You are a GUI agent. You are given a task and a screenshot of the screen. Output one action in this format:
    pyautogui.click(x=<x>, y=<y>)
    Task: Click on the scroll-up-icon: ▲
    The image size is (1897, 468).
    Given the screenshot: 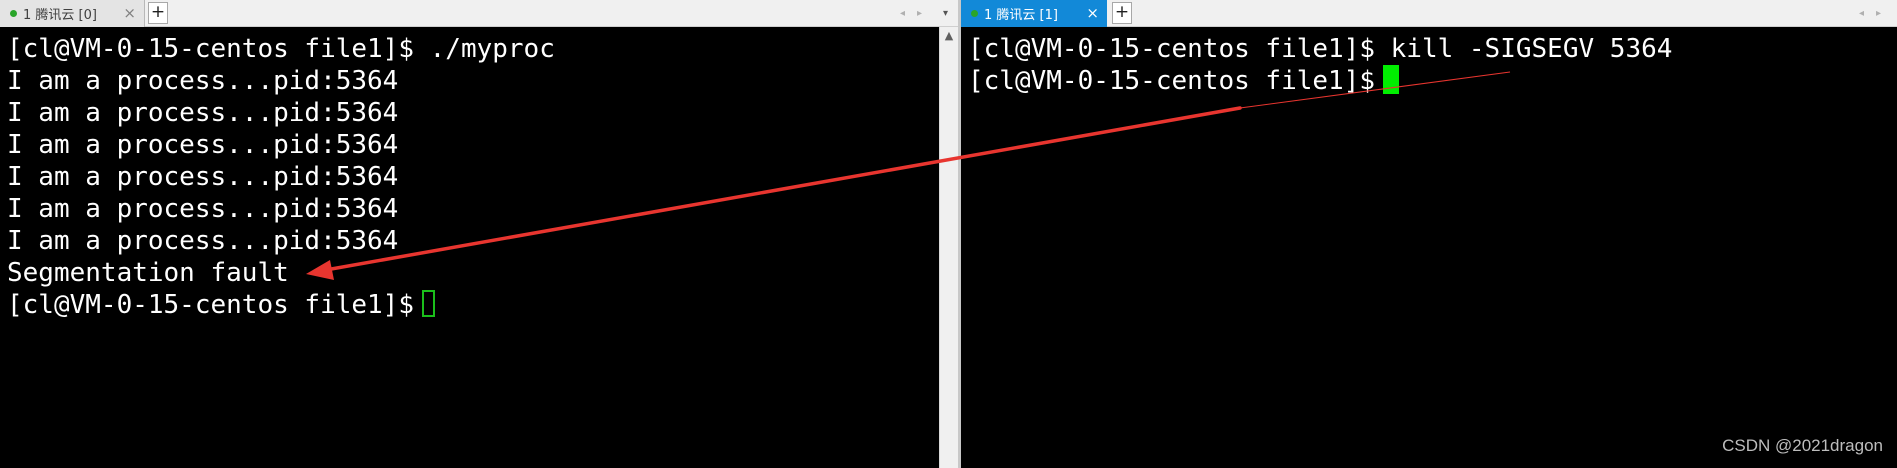 What is the action you would take?
    pyautogui.click(x=949, y=35)
    